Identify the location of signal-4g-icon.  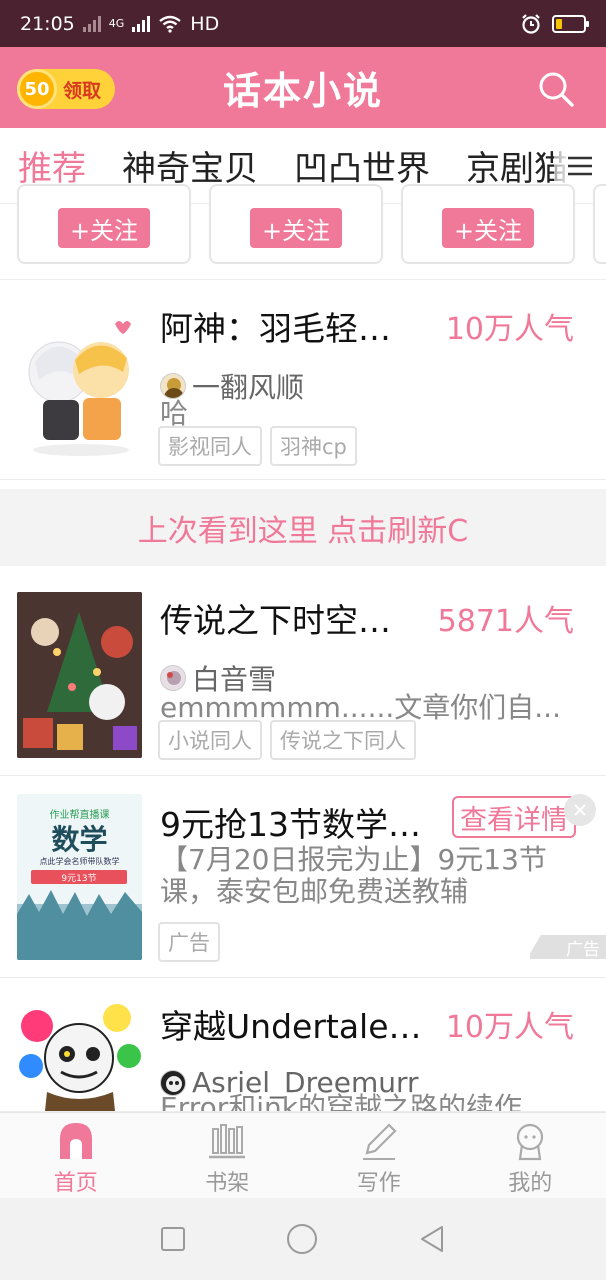
(141, 23).